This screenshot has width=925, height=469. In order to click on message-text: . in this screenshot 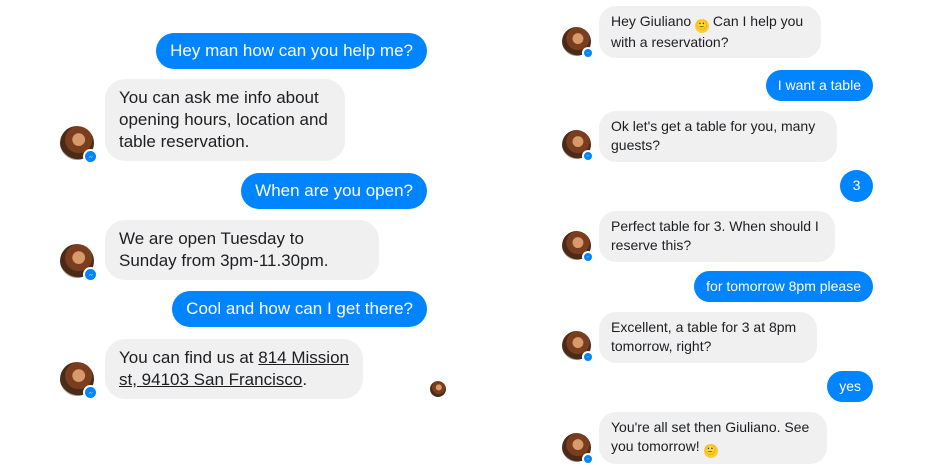, I will do `click(305, 380)`.